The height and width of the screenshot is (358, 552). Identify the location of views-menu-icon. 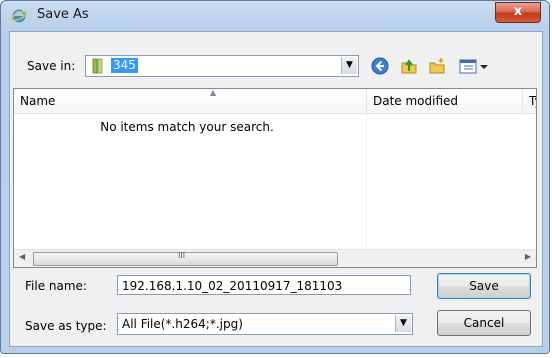
(475, 66).